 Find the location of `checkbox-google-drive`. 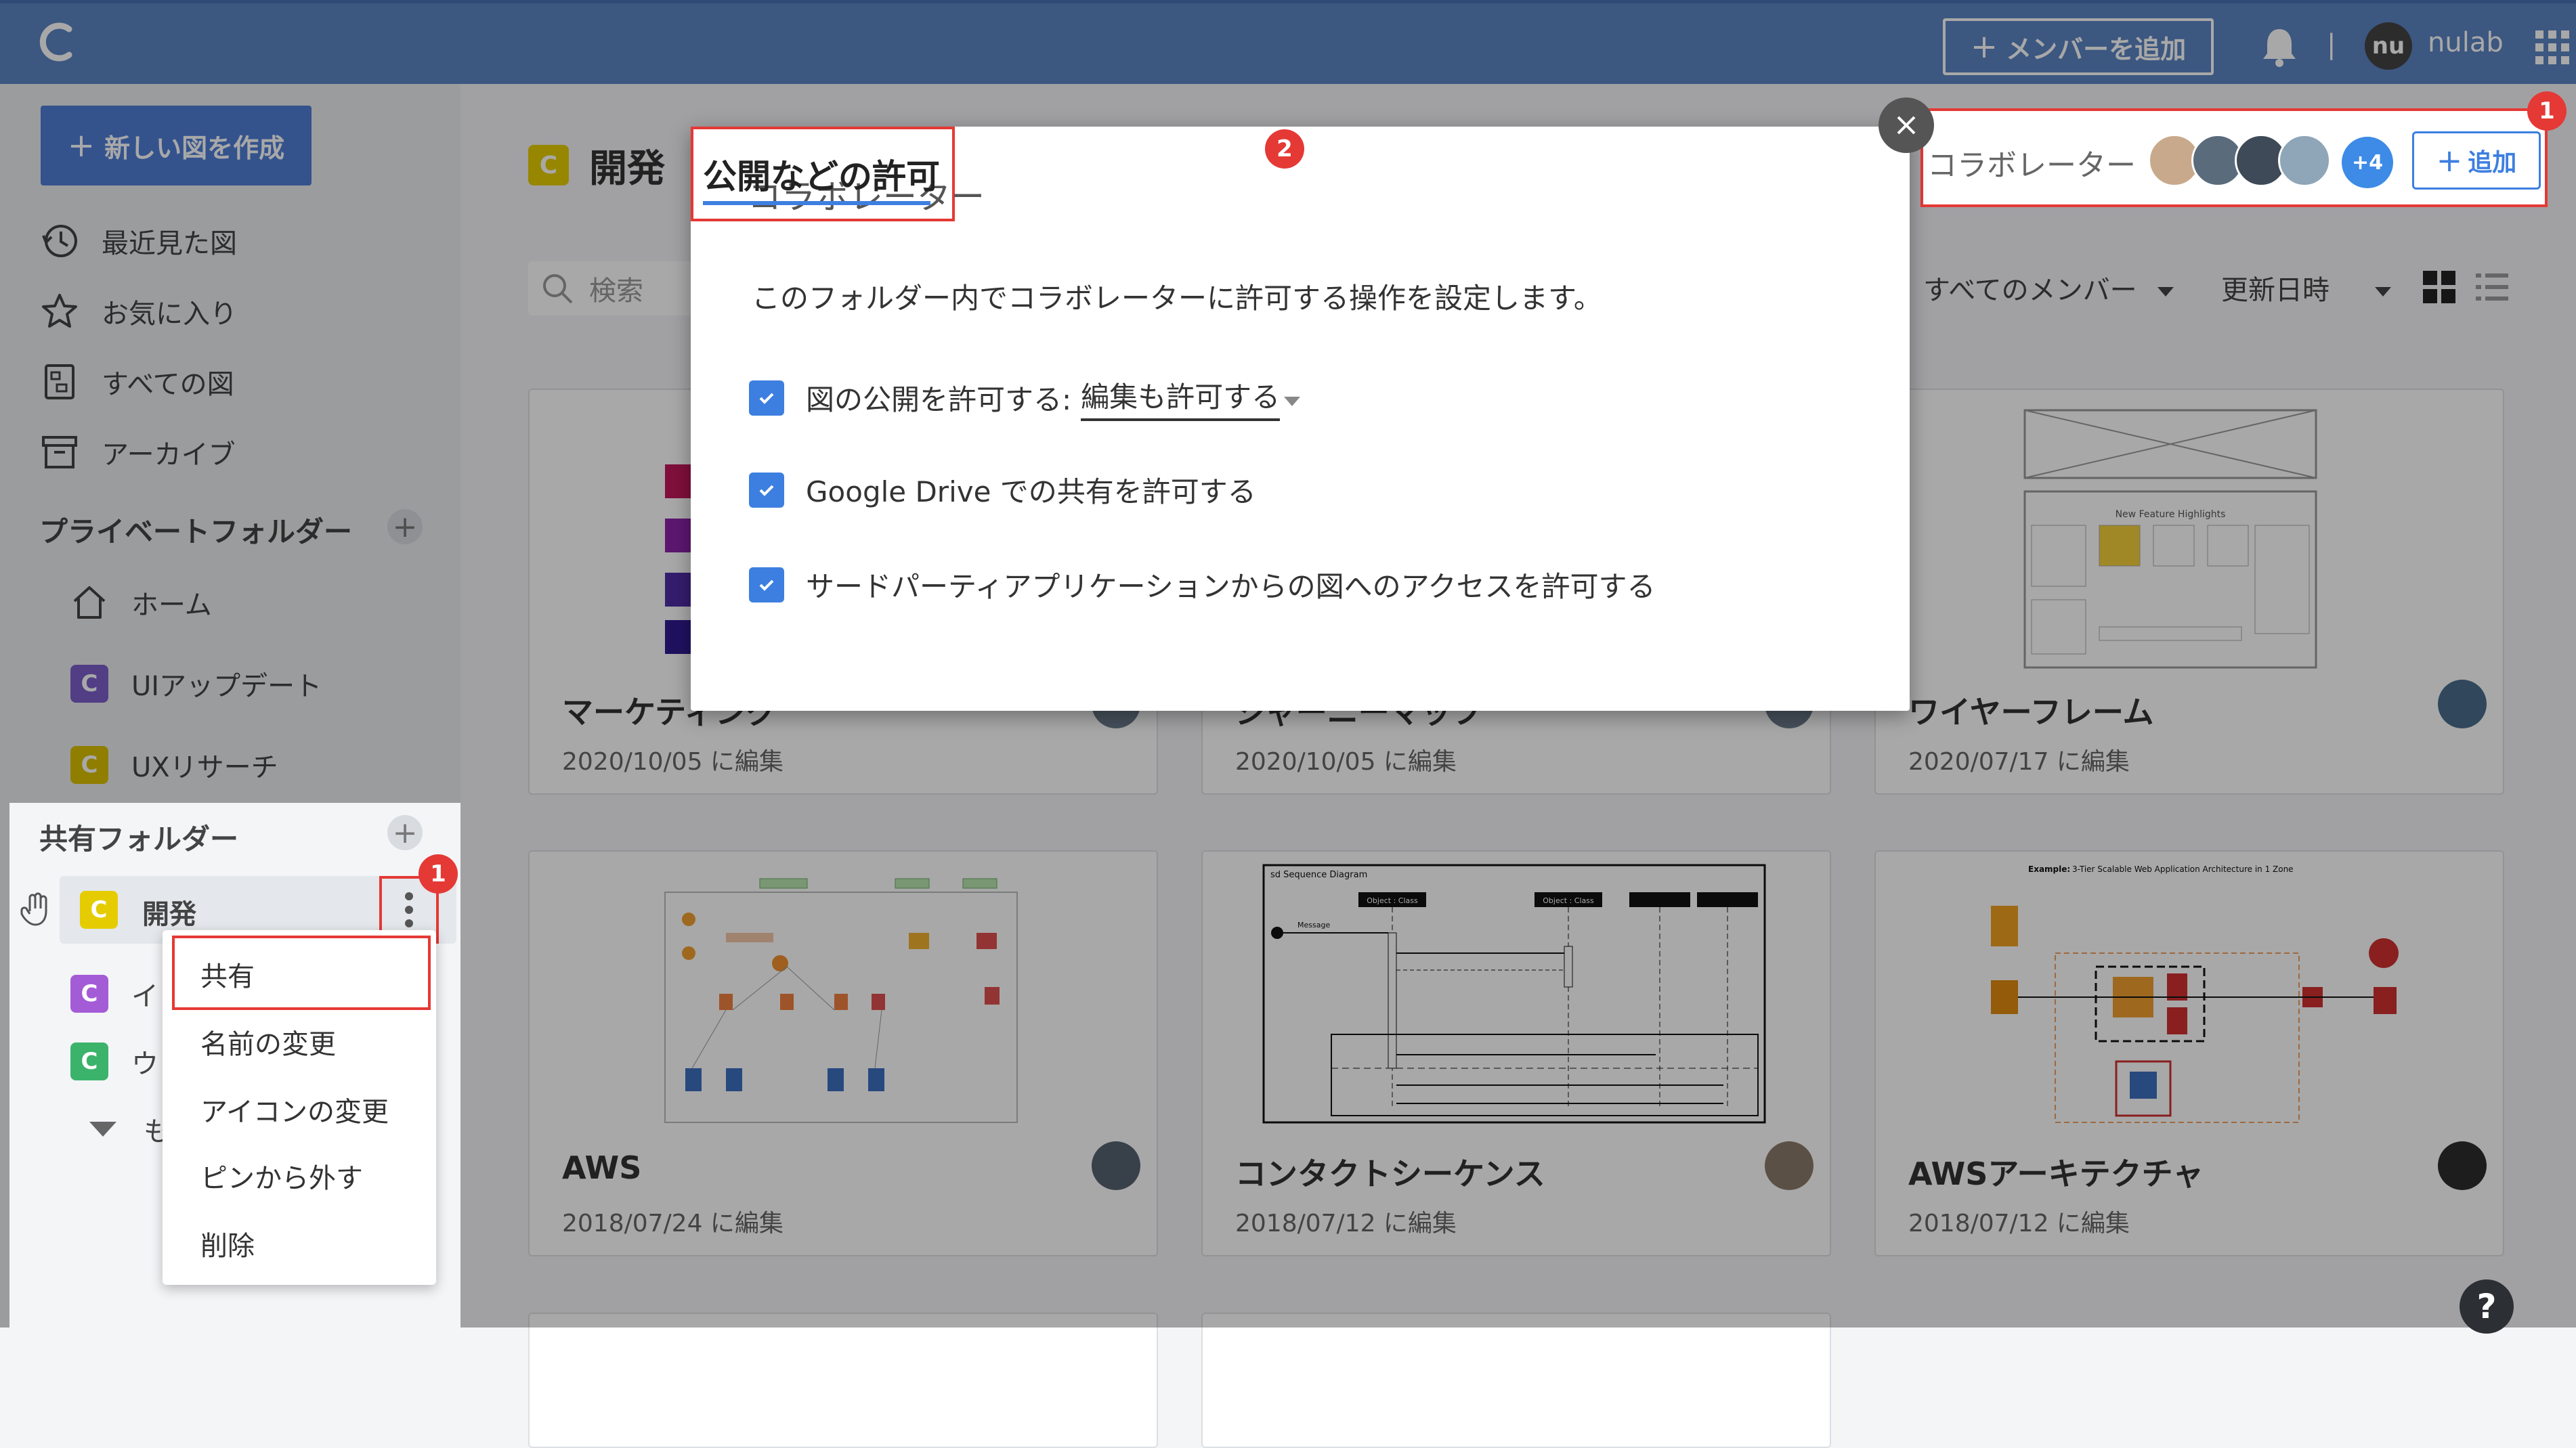

checkbox-google-drive is located at coordinates (766, 490).